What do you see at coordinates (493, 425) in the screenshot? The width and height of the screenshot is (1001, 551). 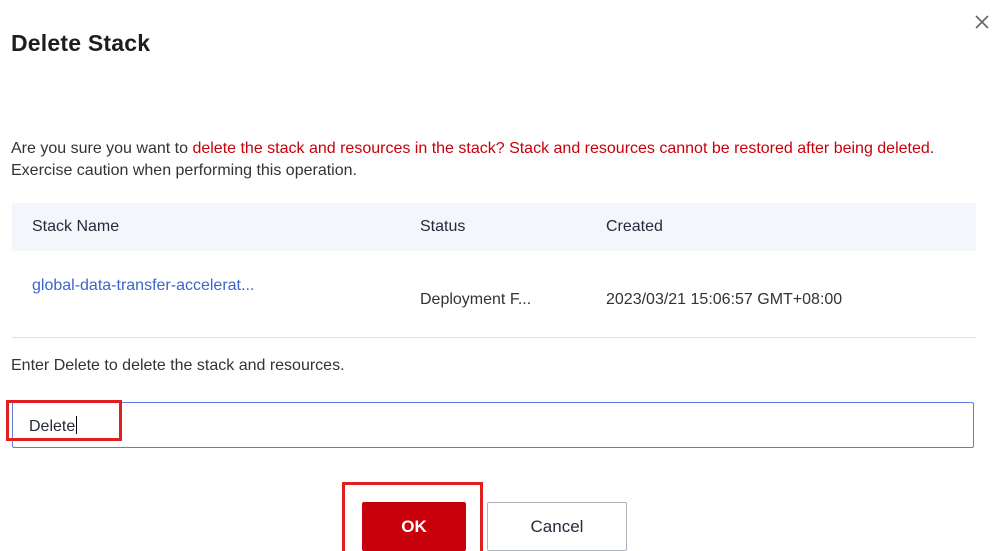 I see `confirm-input: Delete` at bounding box center [493, 425].